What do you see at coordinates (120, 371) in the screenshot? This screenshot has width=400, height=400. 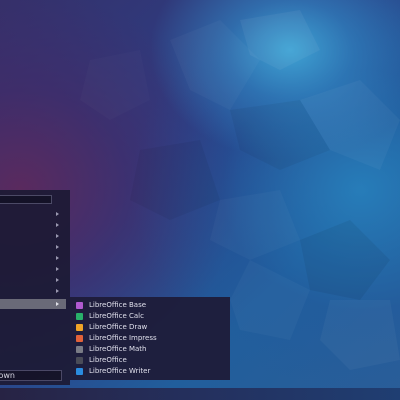 I see `submenu-item-label: LibreOffice Writer` at bounding box center [120, 371].